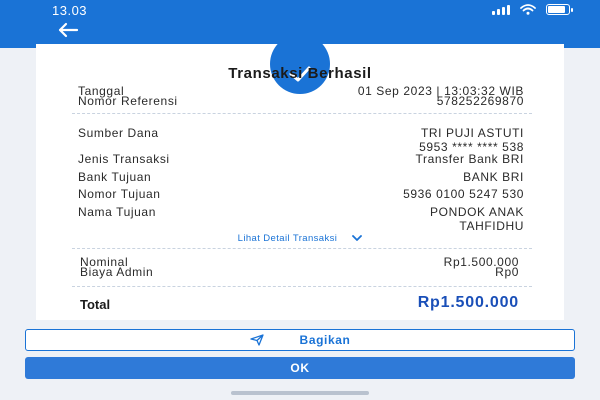 The height and width of the screenshot is (400, 600). What do you see at coordinates (491, 226) in the screenshot?
I see `recipient-name-line2: TAHFIDHU` at bounding box center [491, 226].